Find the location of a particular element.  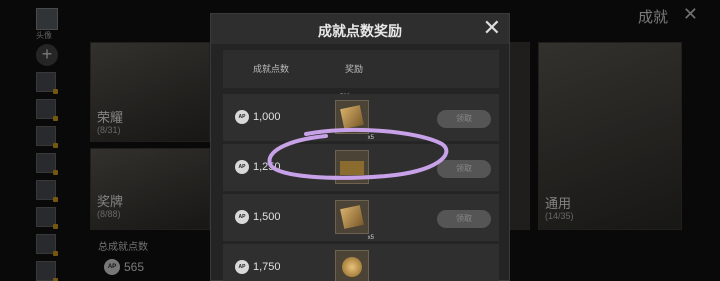

row-points: AP 1,750 is located at coordinates (258, 267).